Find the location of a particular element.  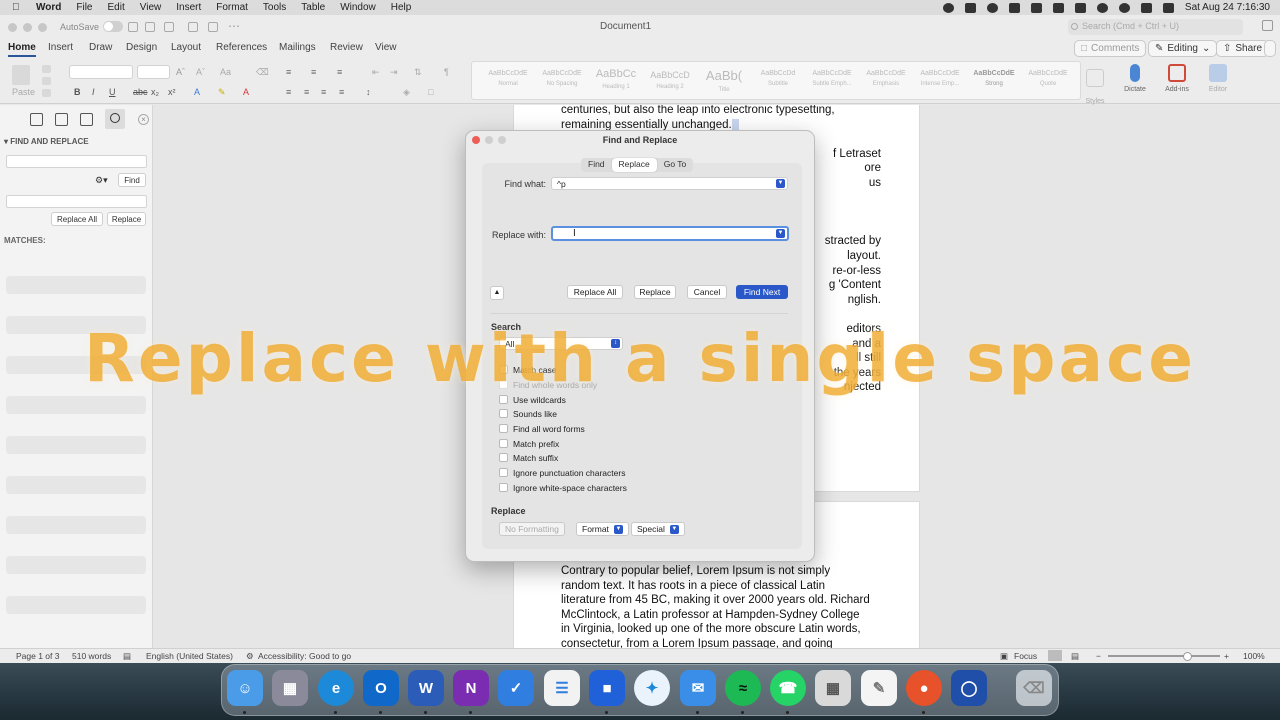

web-layout-icon: ▤ is located at coordinates (1075, 656).